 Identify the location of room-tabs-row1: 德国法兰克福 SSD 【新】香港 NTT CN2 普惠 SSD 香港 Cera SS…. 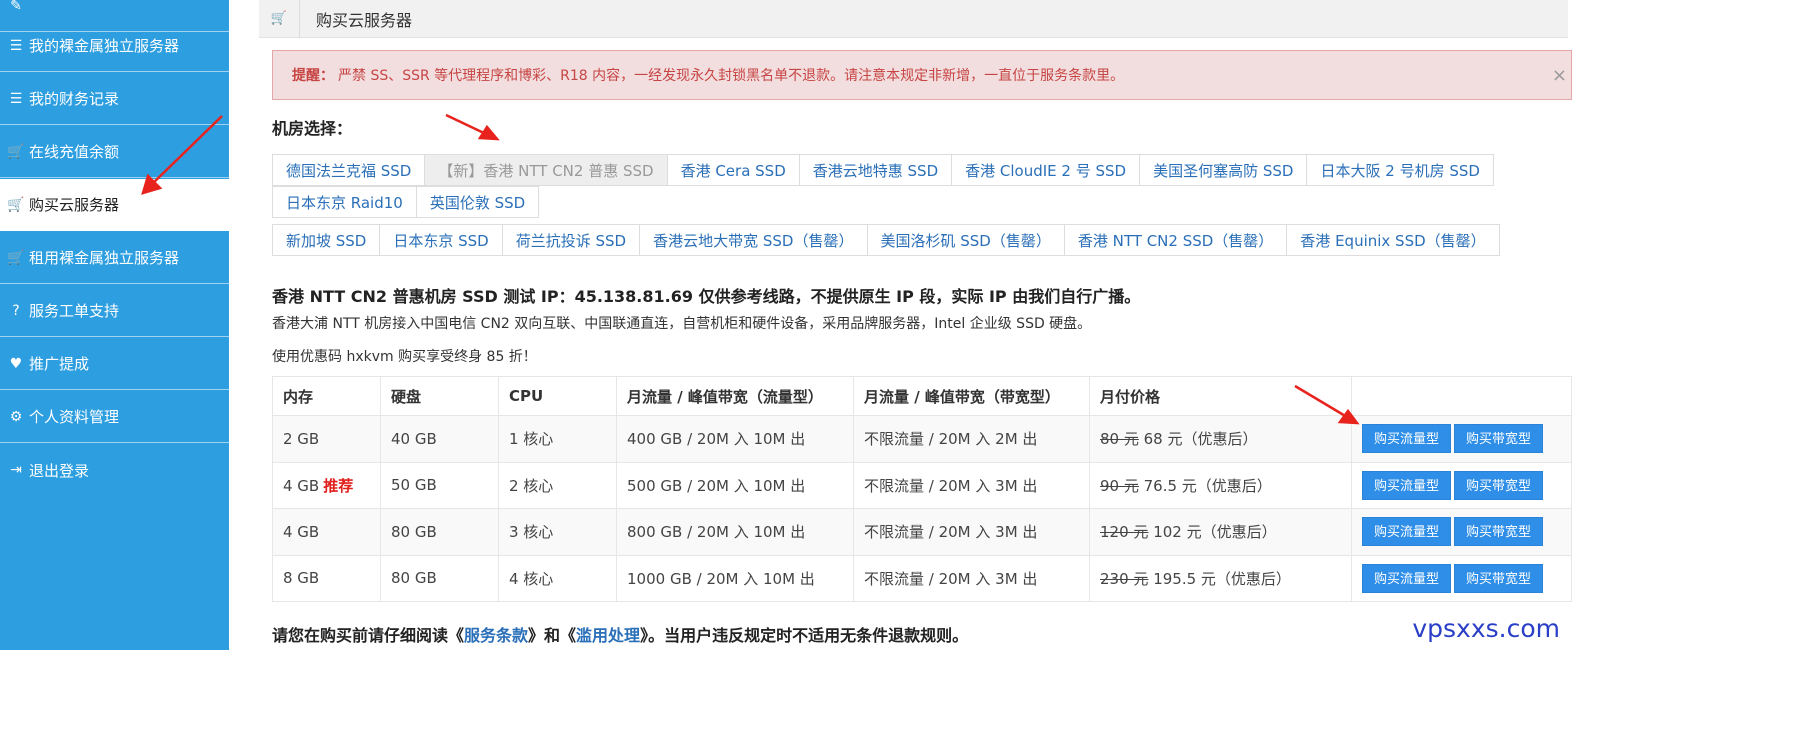
(883, 170).